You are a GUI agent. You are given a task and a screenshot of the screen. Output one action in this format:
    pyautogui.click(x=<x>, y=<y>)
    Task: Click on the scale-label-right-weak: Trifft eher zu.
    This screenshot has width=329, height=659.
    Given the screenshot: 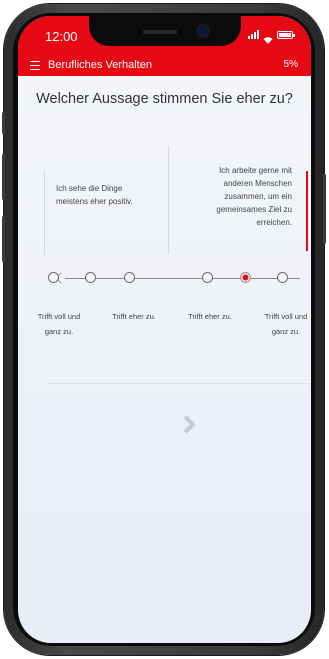 What is the action you would take?
    pyautogui.click(x=210, y=316)
    